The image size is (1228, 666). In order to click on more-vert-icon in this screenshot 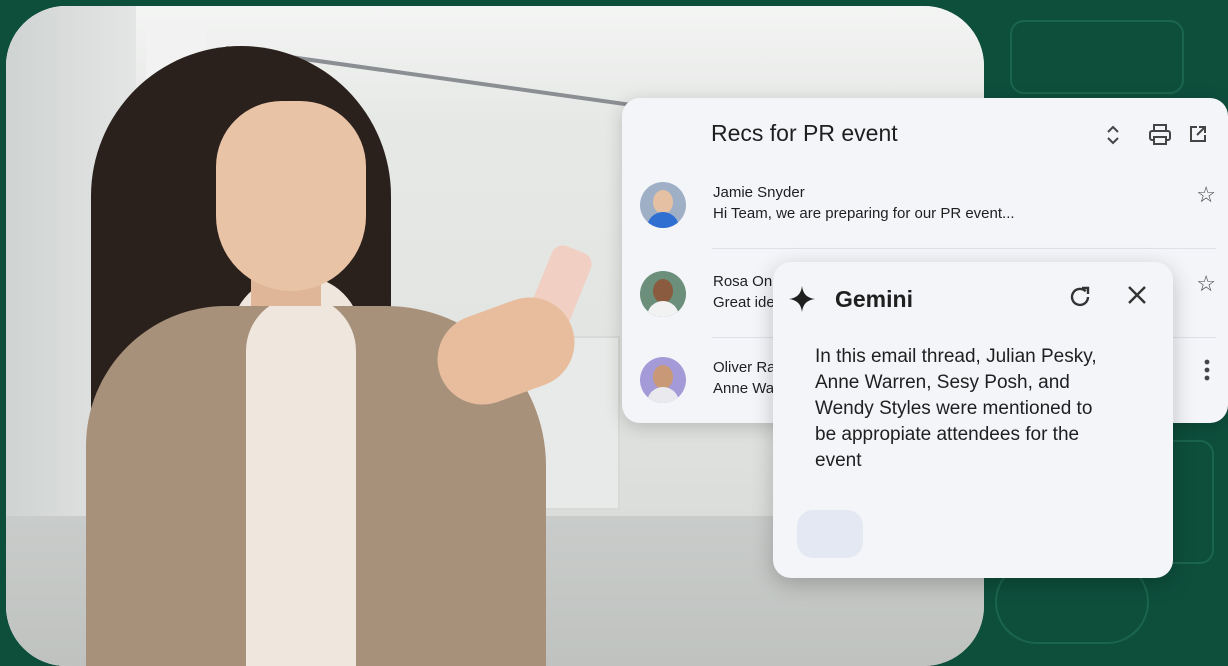, I will do `click(1207, 373)`.